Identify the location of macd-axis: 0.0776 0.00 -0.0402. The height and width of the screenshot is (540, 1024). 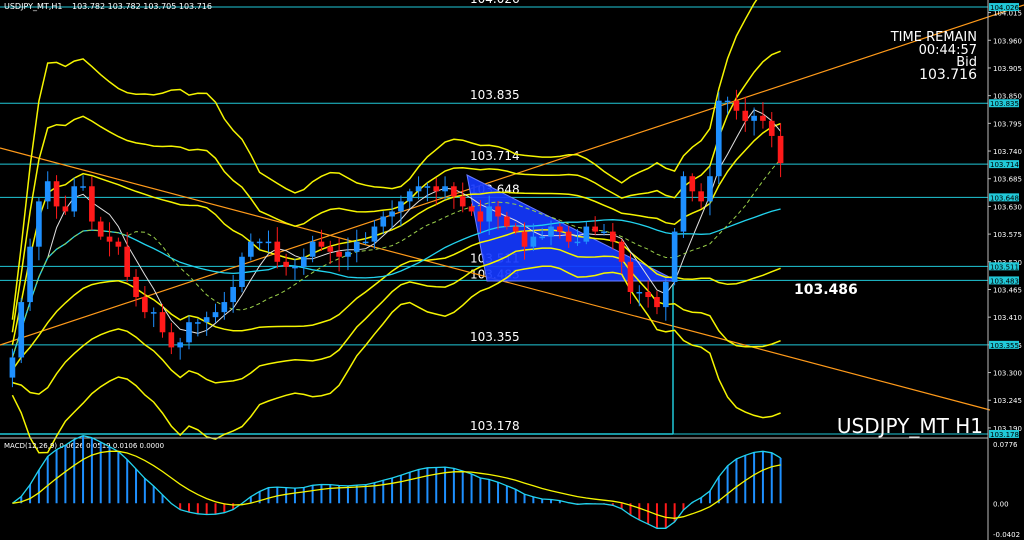
(1006, 490).